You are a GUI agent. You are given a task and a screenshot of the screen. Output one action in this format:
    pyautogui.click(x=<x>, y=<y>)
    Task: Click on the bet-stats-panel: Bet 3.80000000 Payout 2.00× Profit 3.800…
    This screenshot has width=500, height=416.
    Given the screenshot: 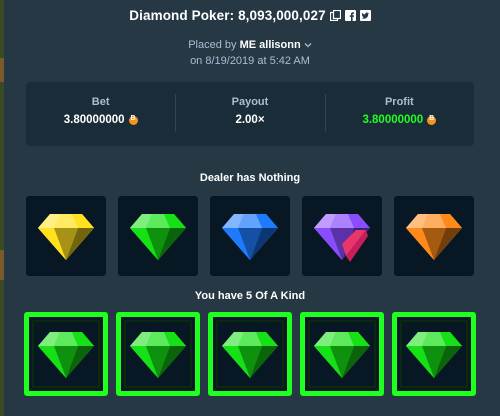 What is the action you would take?
    pyautogui.click(x=250, y=114)
    